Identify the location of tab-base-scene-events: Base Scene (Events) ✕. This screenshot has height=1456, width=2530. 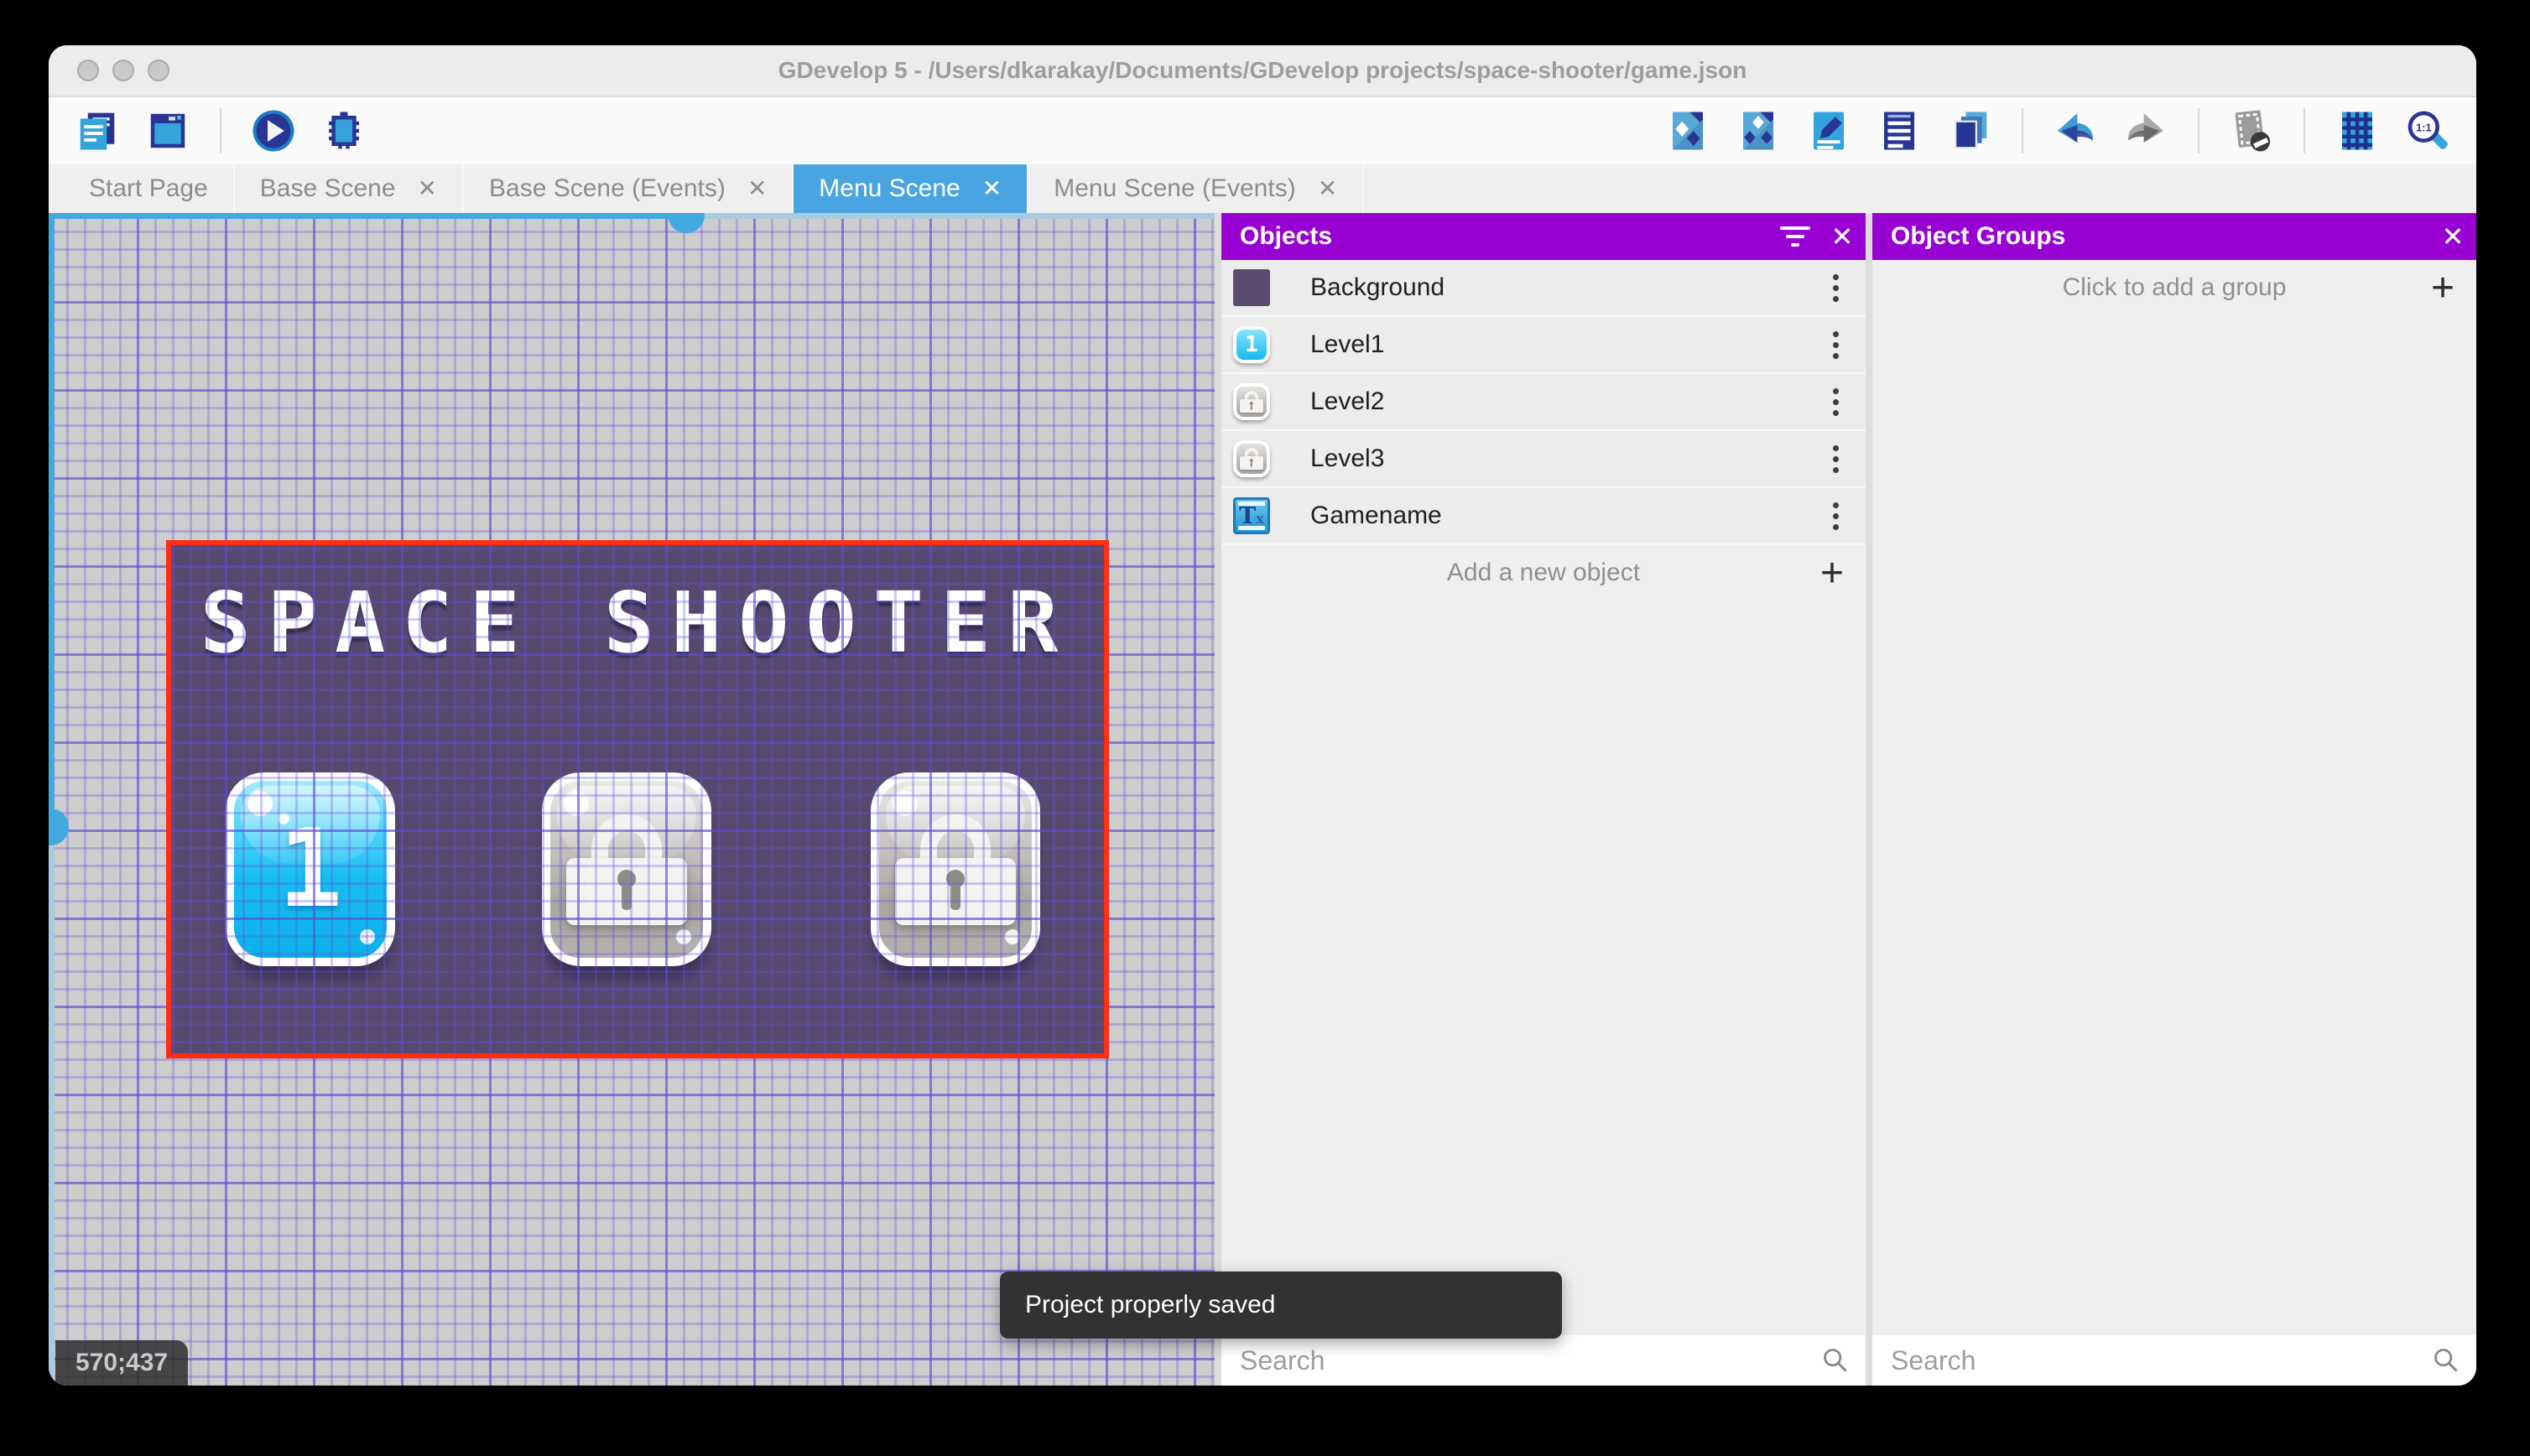
(629, 188).